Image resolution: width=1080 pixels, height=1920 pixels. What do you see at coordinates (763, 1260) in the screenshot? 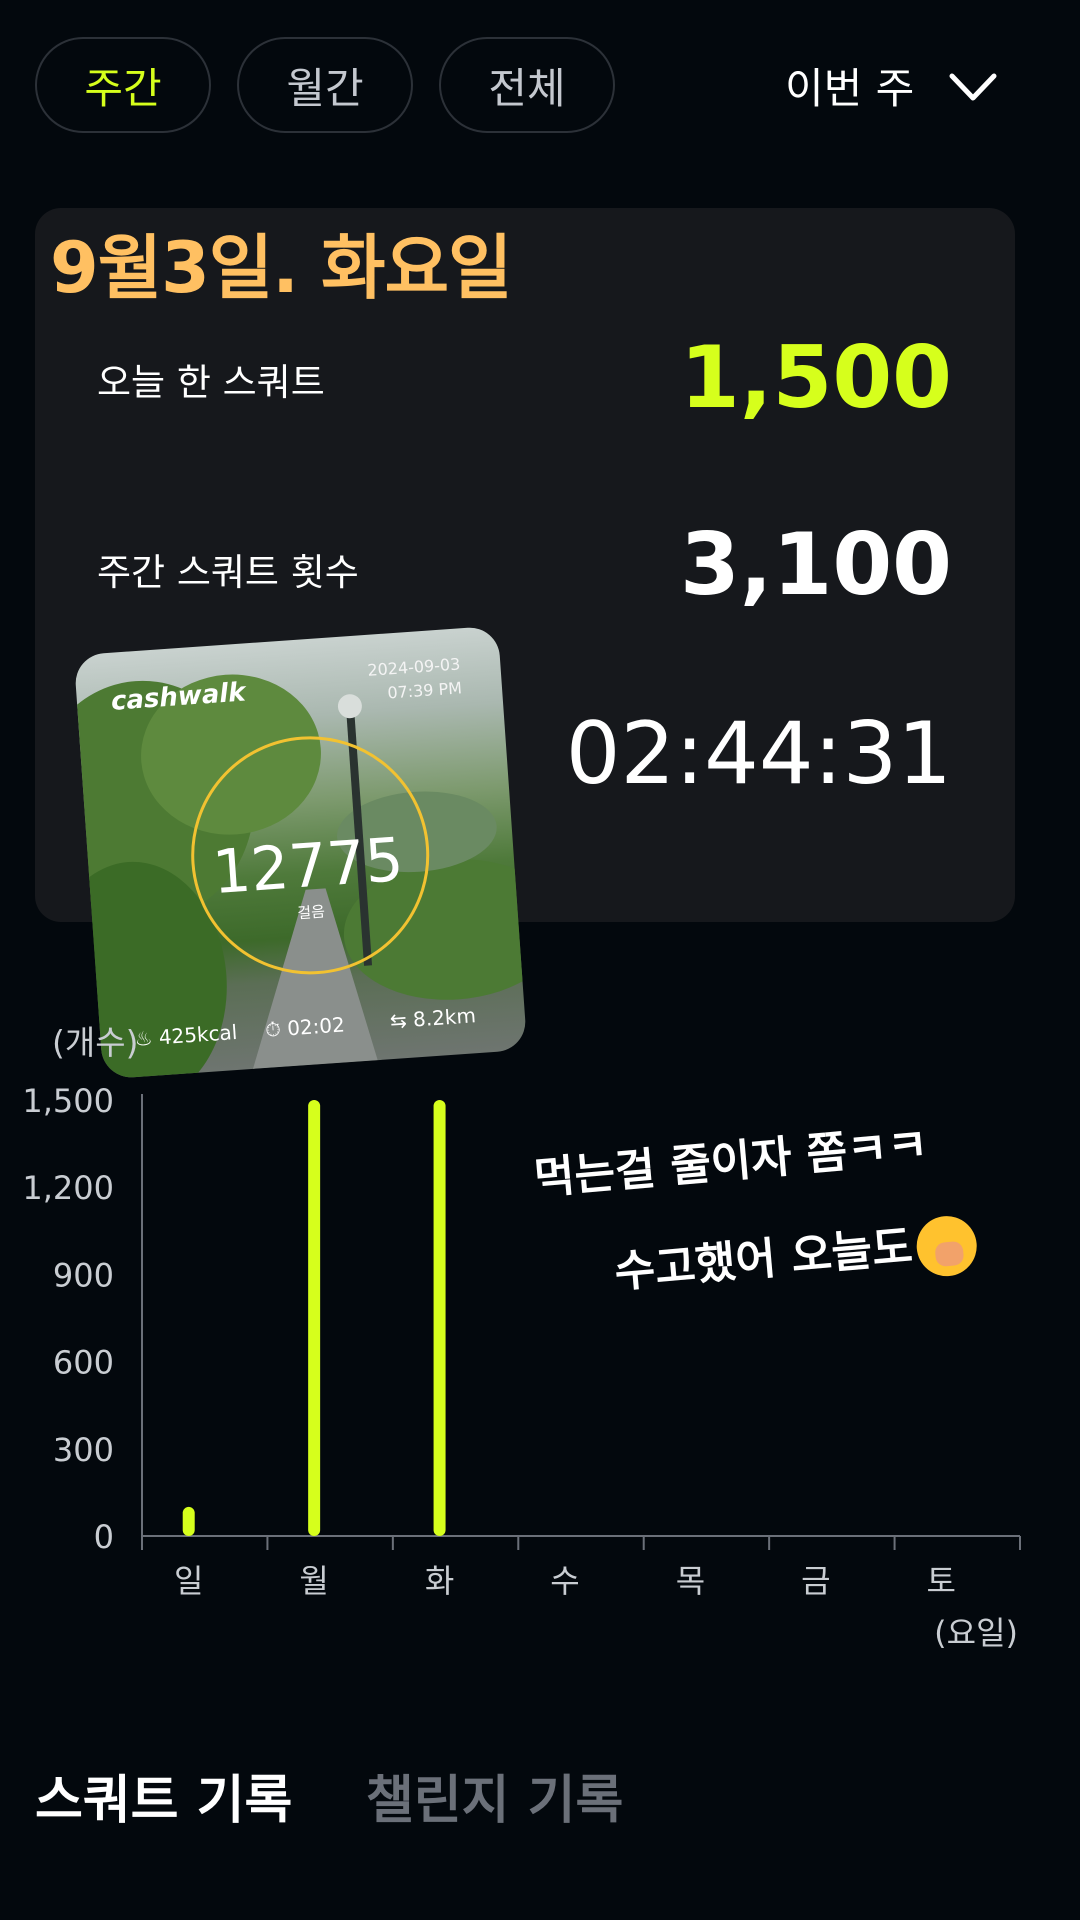
I see `note-line-2-text: 수고했어 오늘도` at bounding box center [763, 1260].